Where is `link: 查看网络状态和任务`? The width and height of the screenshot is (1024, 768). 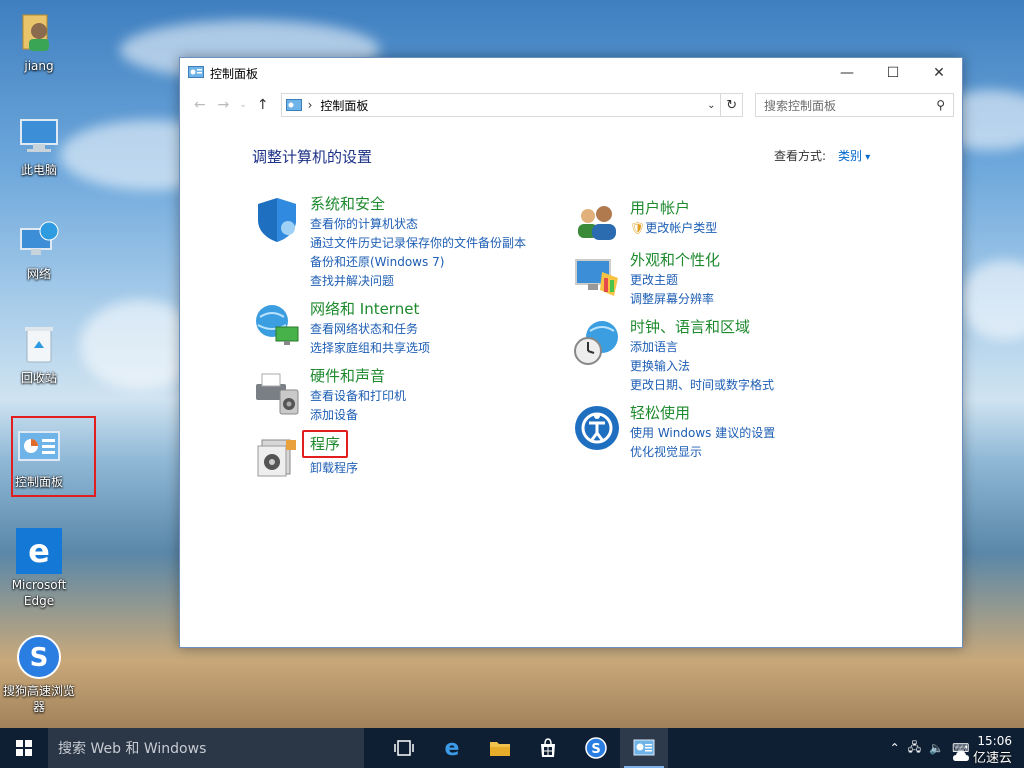 link: 查看网络状态和任务 is located at coordinates (370, 329).